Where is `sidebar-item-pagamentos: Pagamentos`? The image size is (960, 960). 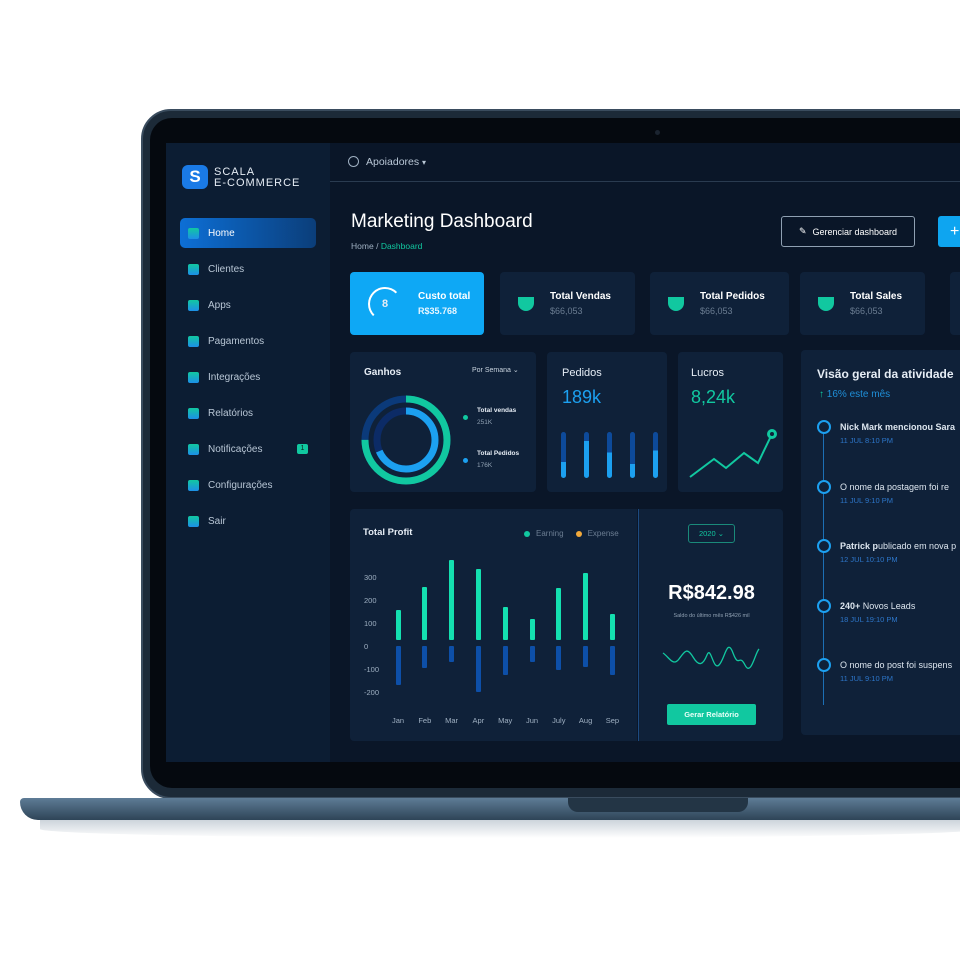
sidebar-item-pagamentos: Pagamentos is located at coordinates (248, 341).